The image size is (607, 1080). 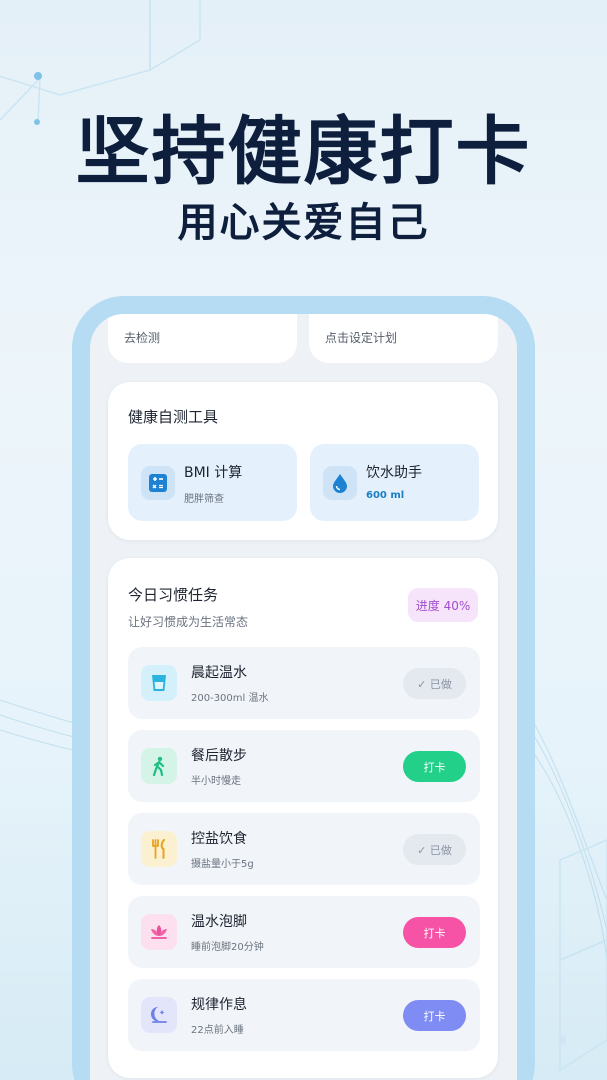 What do you see at coordinates (303, 461) in the screenshot?
I see `health-tools-card: 健康自测工具 BMI 计算 肥胖筛查 饮水助手 600 ml` at bounding box center [303, 461].